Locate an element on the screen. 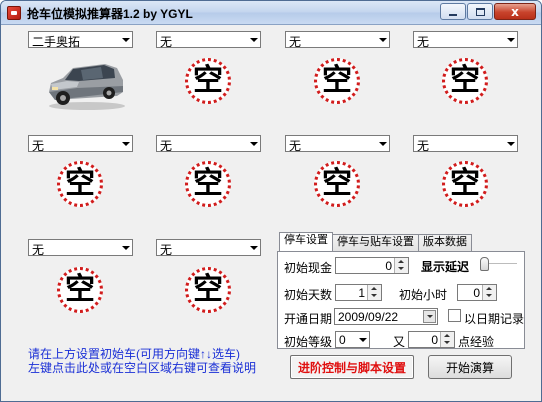  by-date-record-checkbox is located at coordinates (454, 315).